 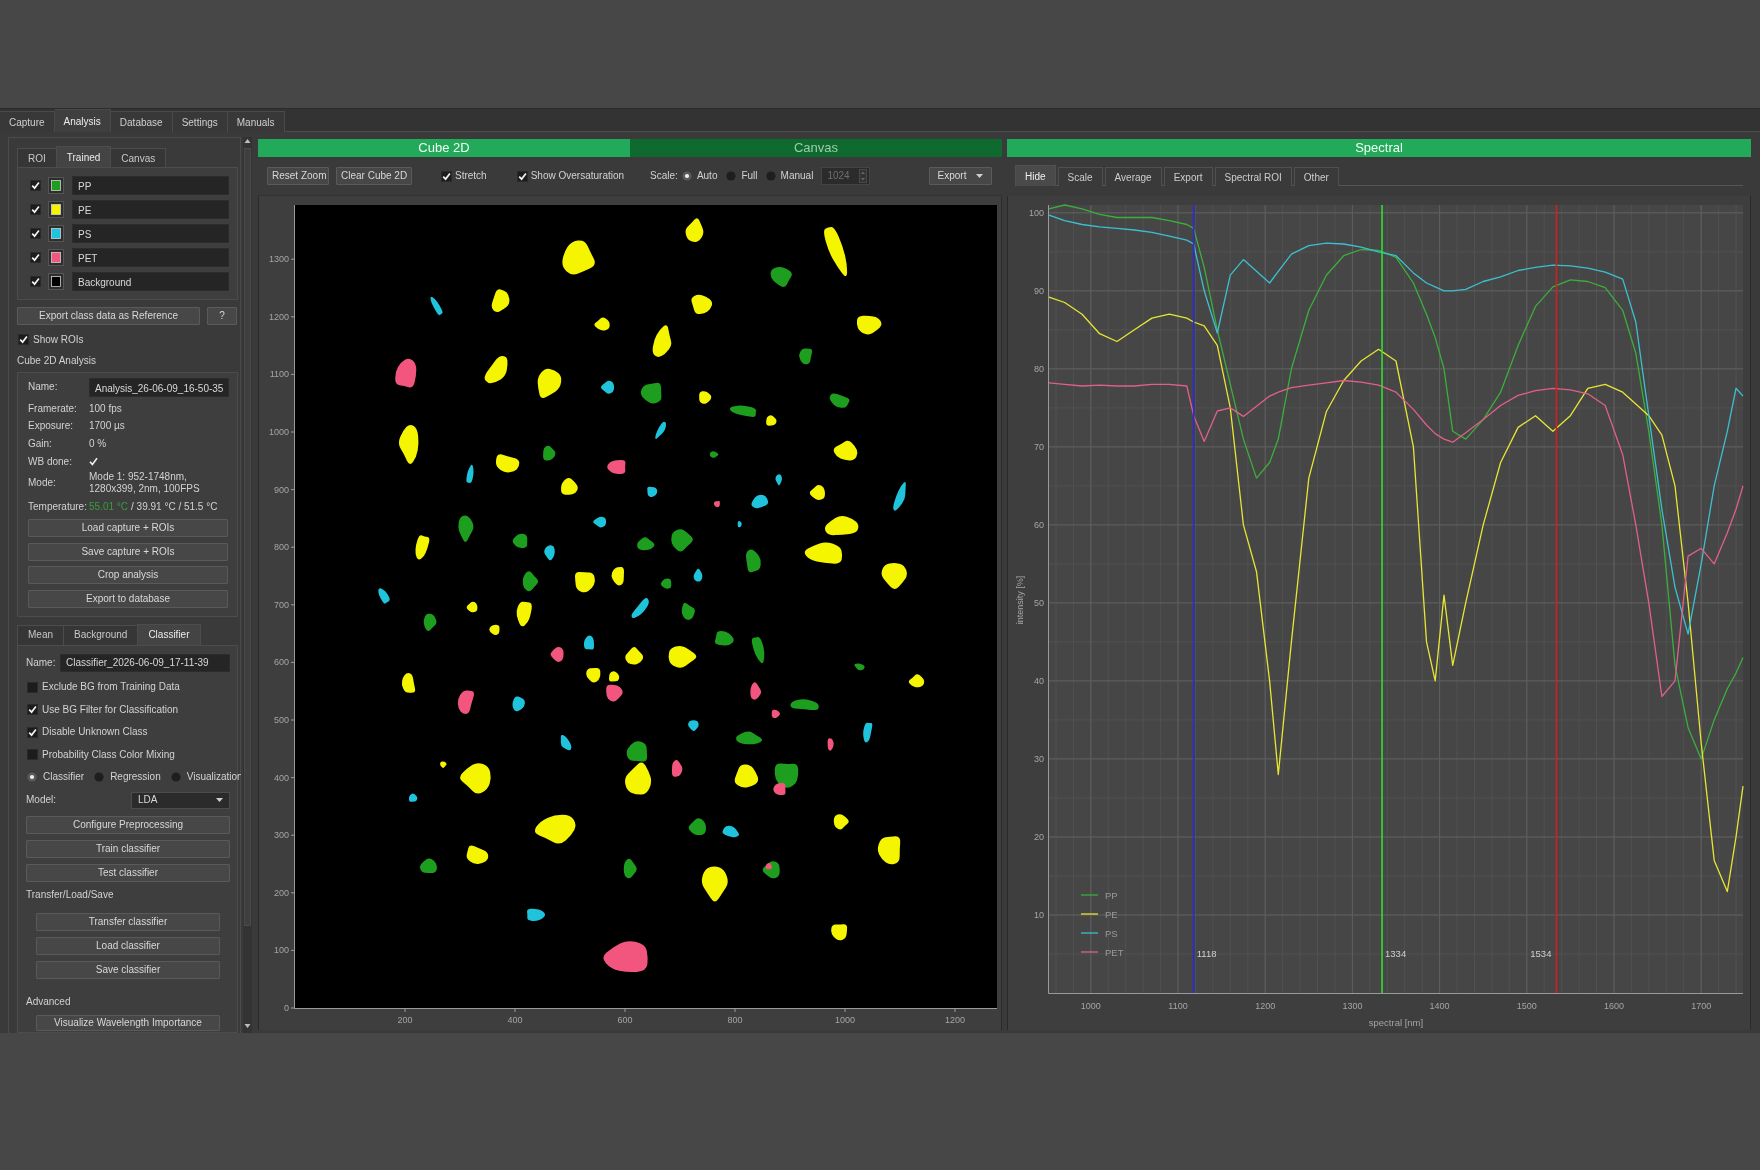 What do you see at coordinates (141, 121) in the screenshot?
I see `tab: Database` at bounding box center [141, 121].